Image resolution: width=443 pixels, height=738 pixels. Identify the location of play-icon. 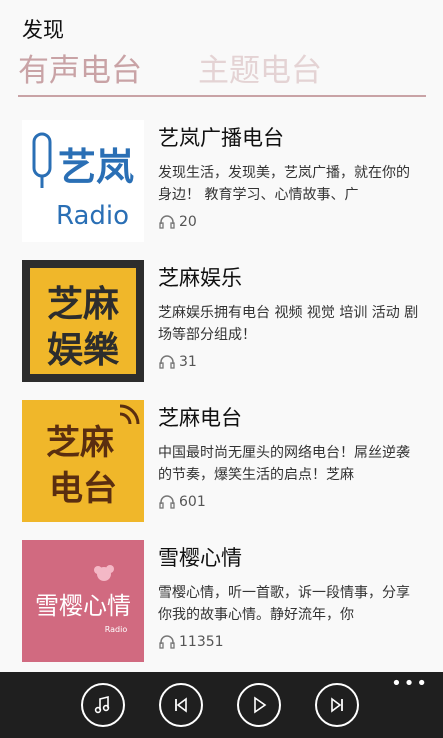
(260, 705).